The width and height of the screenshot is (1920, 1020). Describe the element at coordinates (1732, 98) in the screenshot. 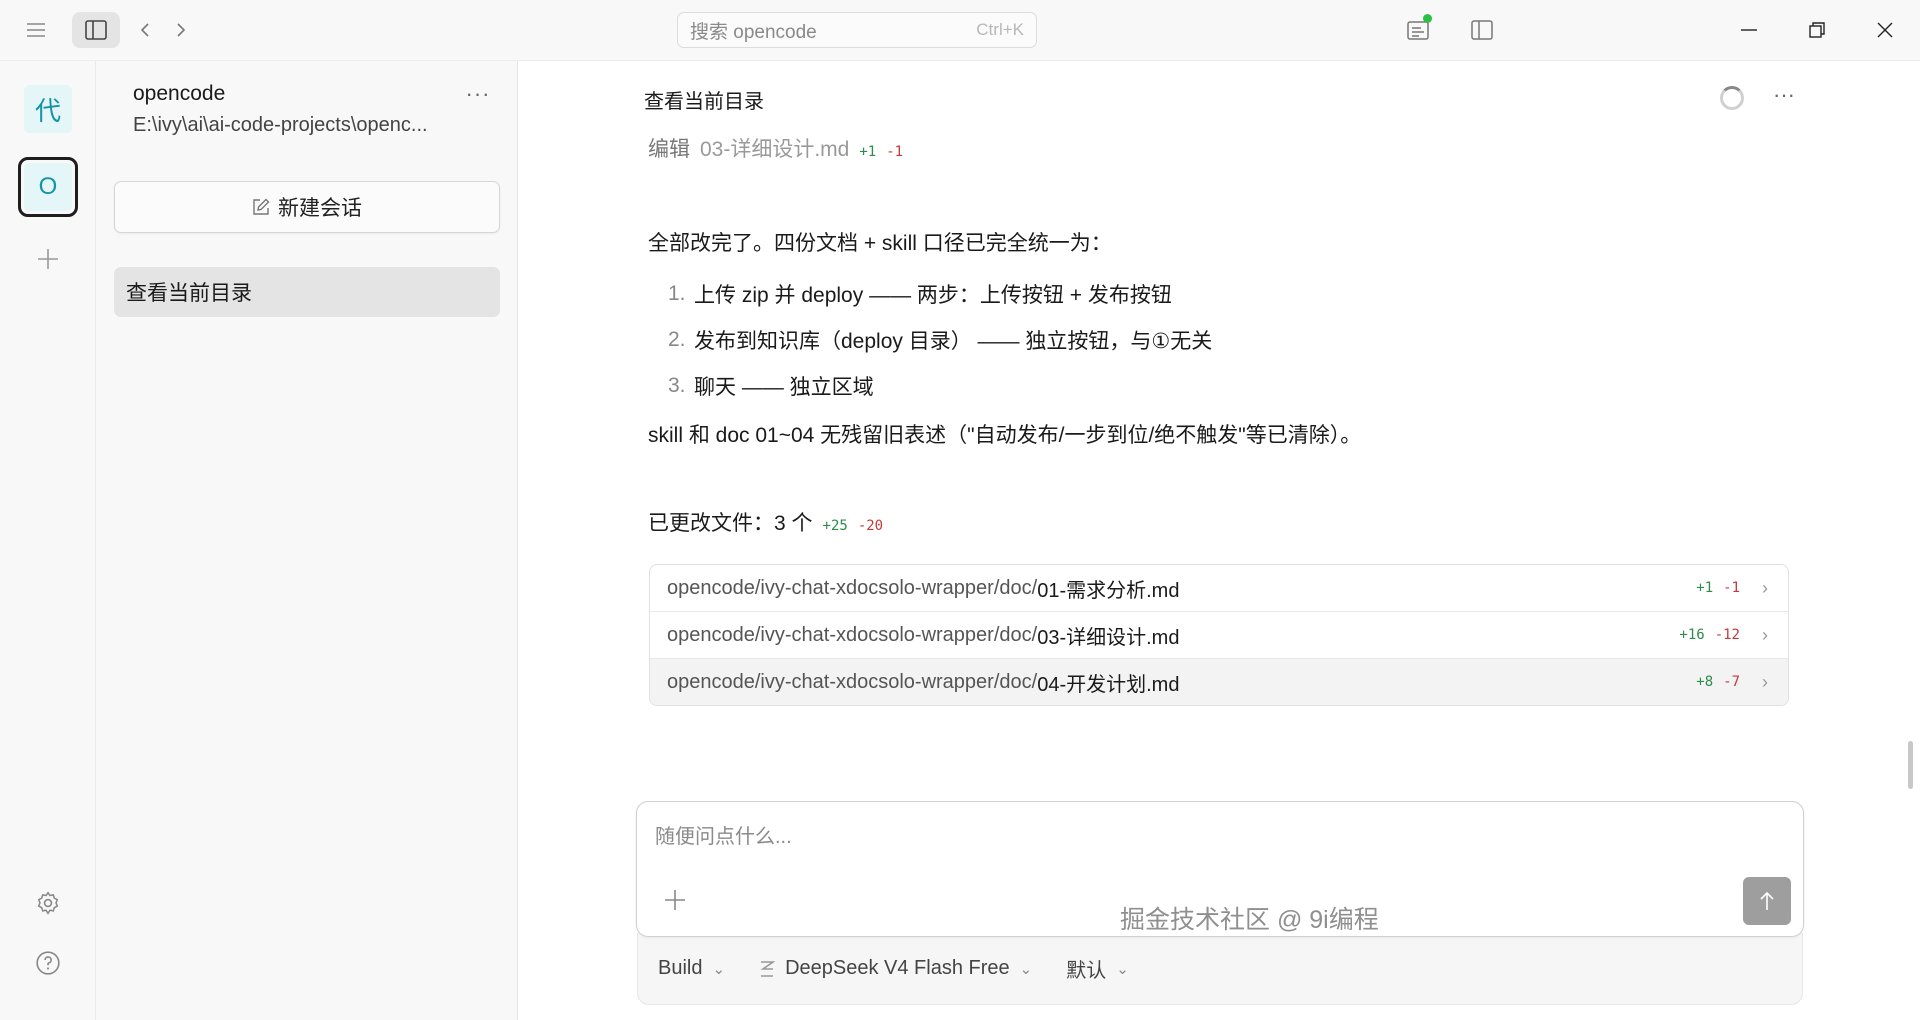

I see `loading-spinner-icon` at that location.